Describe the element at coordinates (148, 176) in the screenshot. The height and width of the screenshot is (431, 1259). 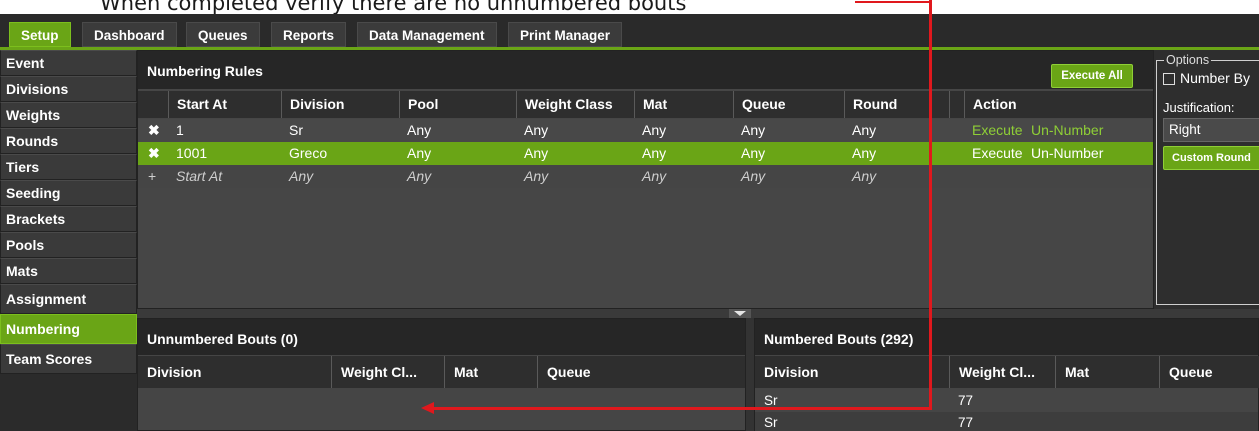
I see `add-rule-icon: +` at that location.